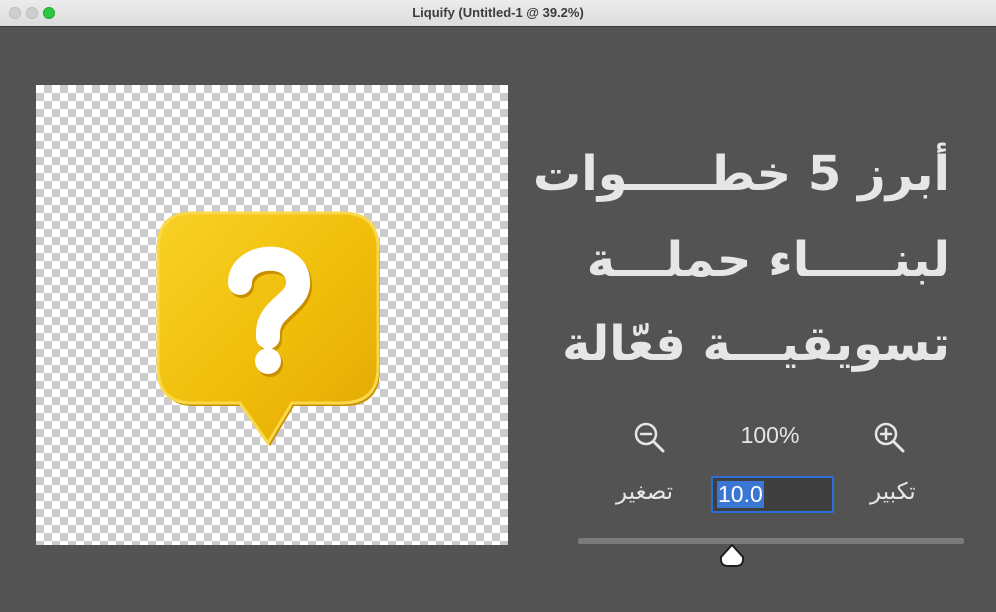 Image resolution: width=996 pixels, height=612 pixels. I want to click on slider-thumb-icon, so click(732, 556).